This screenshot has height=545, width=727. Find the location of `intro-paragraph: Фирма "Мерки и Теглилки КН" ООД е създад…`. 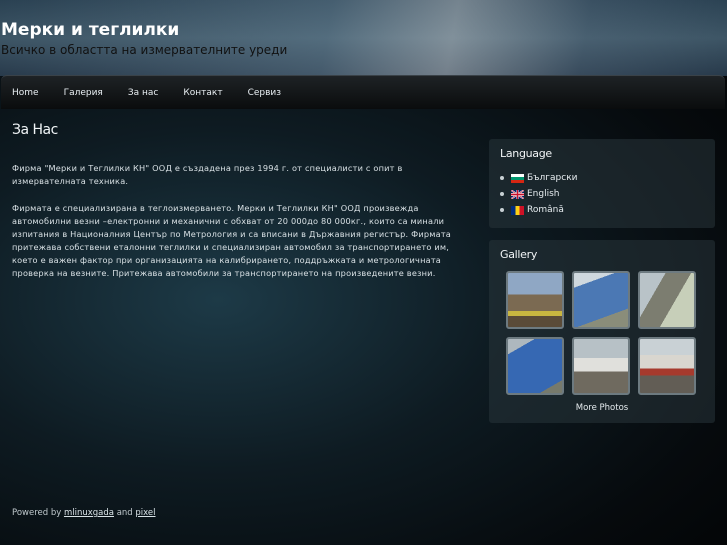

intro-paragraph: Фирма "Мерки и Теглилки КН" ООД е създад… is located at coordinates (207, 174).